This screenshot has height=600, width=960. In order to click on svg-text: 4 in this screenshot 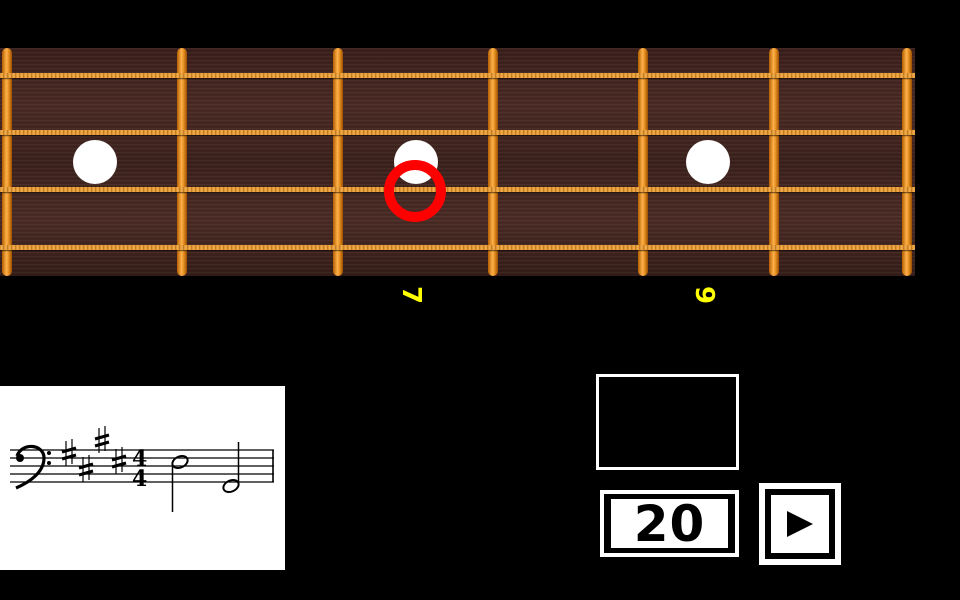, I will do `click(139, 479)`.